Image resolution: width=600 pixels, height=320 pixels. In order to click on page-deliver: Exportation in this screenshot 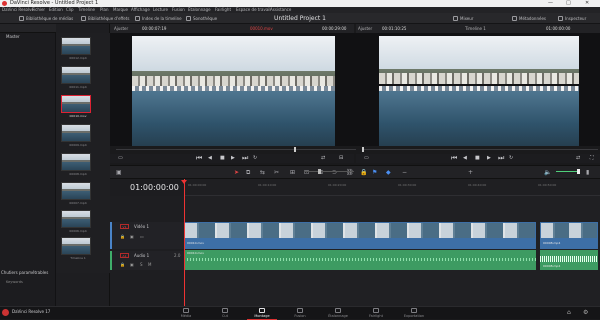, I will do `click(414, 313)`.